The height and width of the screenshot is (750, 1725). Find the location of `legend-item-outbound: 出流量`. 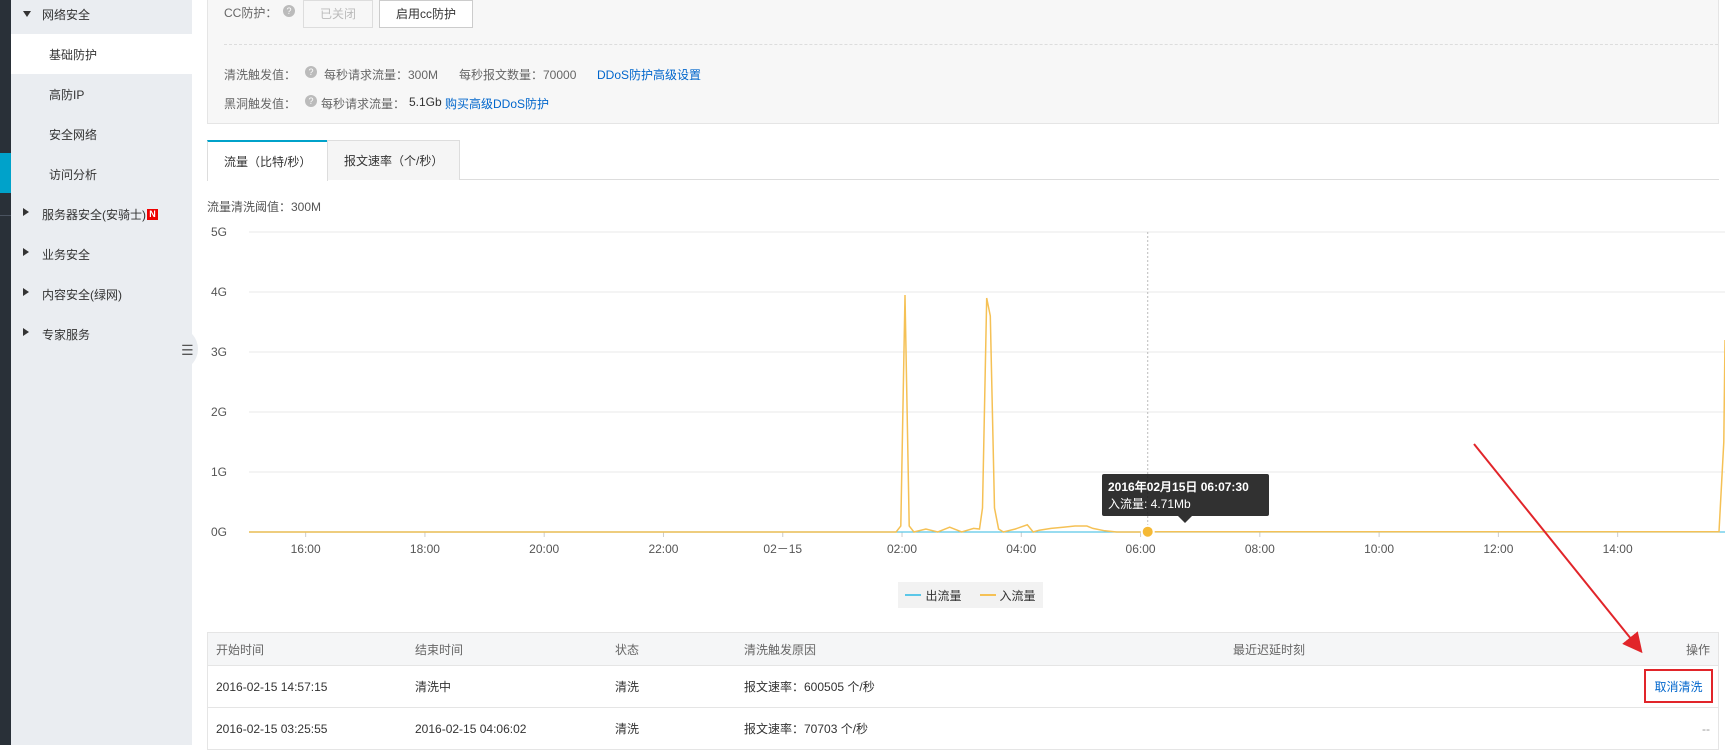

legend-item-outbound: 出流量 is located at coordinates (933, 595).